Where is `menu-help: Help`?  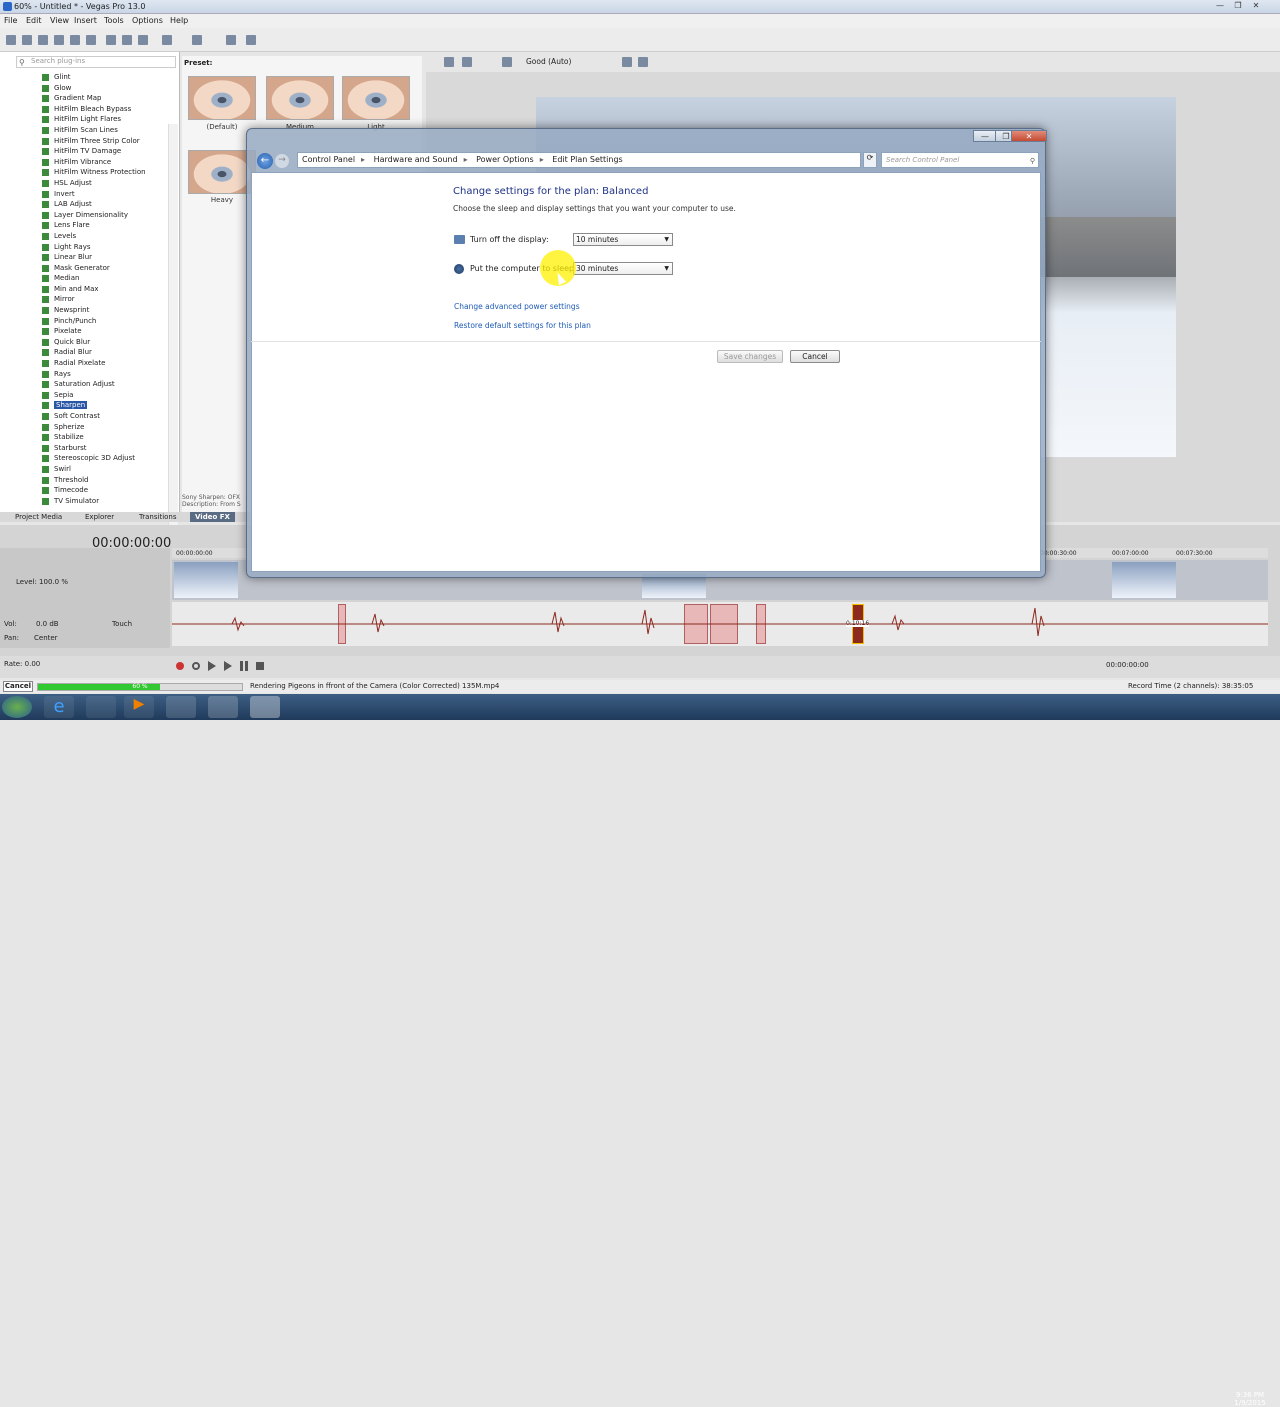 menu-help: Help is located at coordinates (179, 20).